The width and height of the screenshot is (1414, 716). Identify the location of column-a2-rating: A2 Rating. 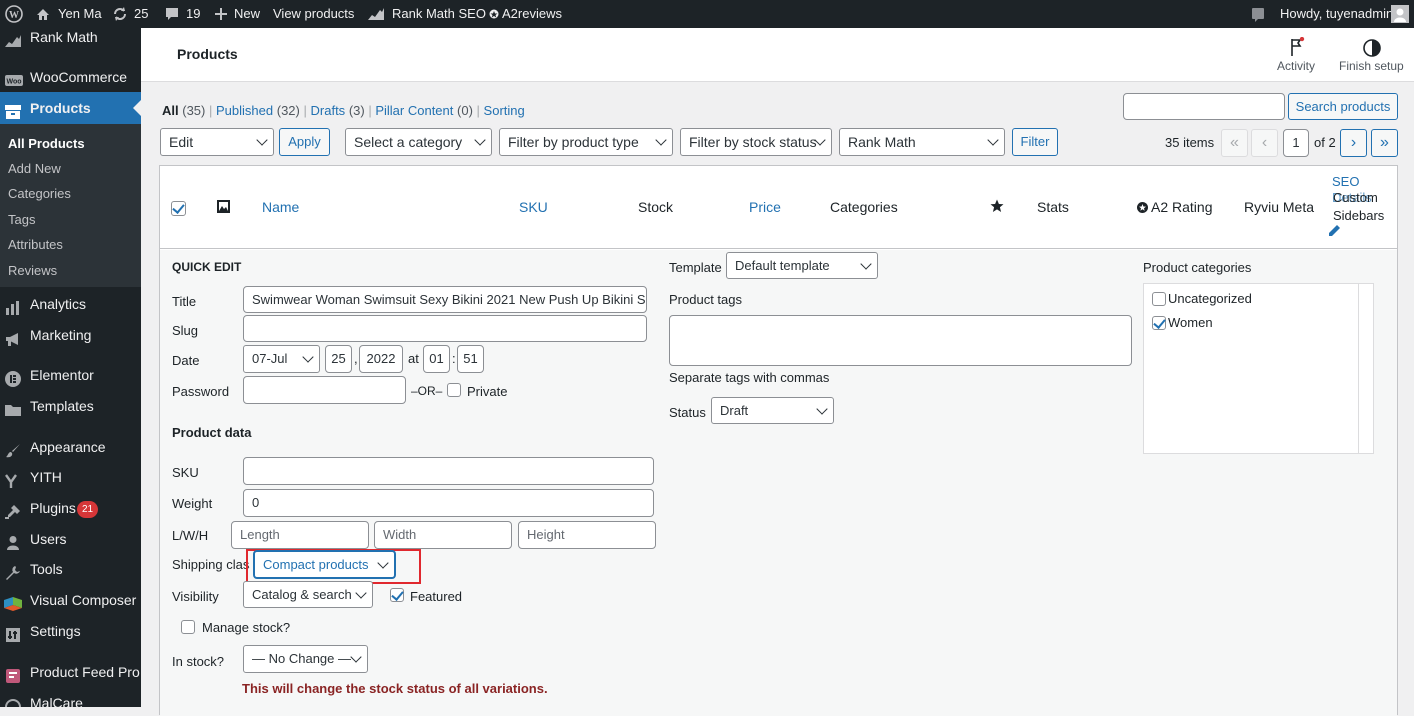
(1182, 207).